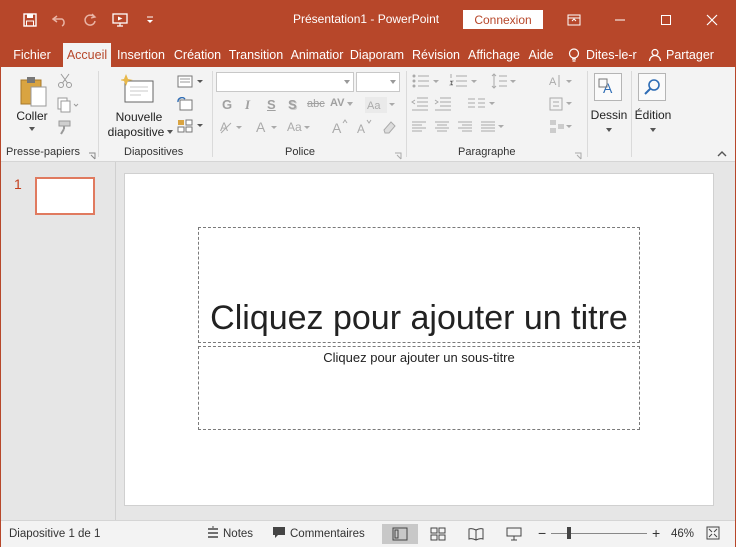 This screenshot has height=547, width=736. I want to click on save-icon, so click(30, 20).